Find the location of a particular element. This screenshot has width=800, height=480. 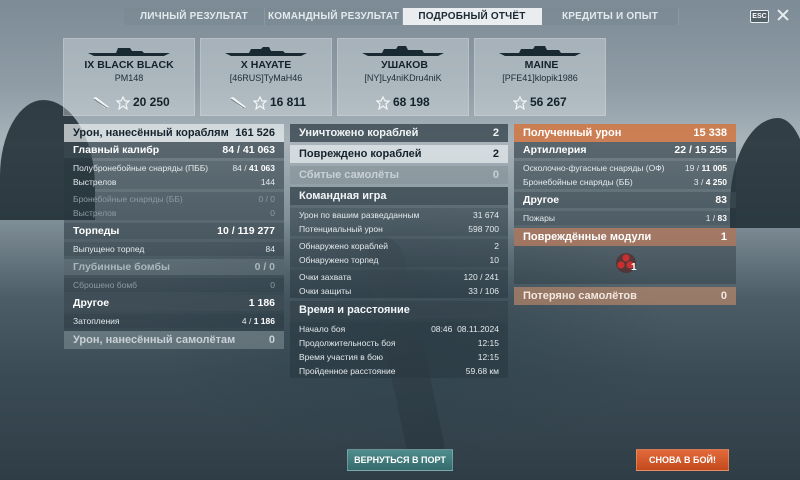

ships-destroyed-row: Уничтожено кораблей 2 is located at coordinates (399, 133).